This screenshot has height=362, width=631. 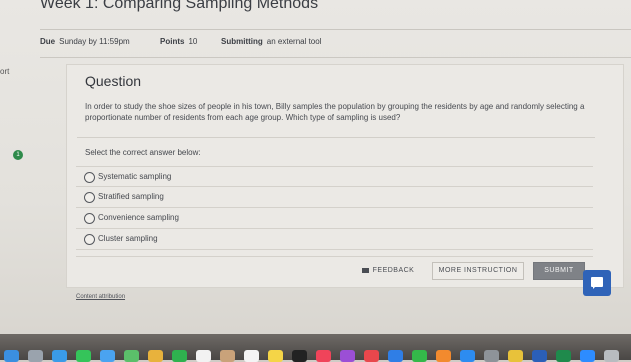 I want to click on dock-app-music, so click(x=323, y=356).